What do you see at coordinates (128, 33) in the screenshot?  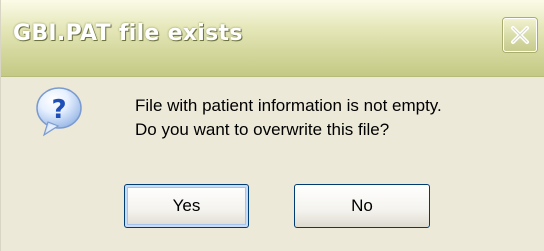 I see `dialog-title: GBI.PAT file exists` at bounding box center [128, 33].